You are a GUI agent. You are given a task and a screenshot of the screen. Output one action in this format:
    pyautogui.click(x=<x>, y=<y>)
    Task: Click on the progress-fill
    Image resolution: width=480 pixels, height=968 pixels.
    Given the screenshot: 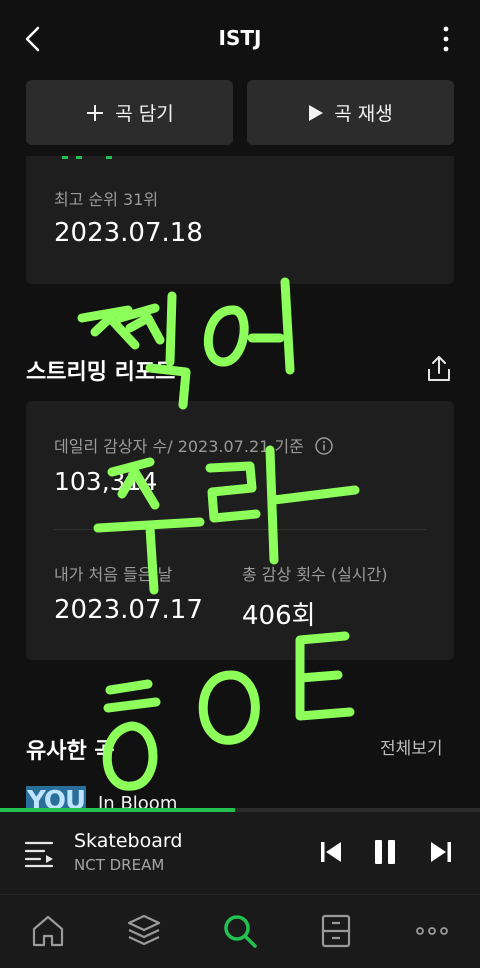 What is the action you would take?
    pyautogui.click(x=118, y=810)
    